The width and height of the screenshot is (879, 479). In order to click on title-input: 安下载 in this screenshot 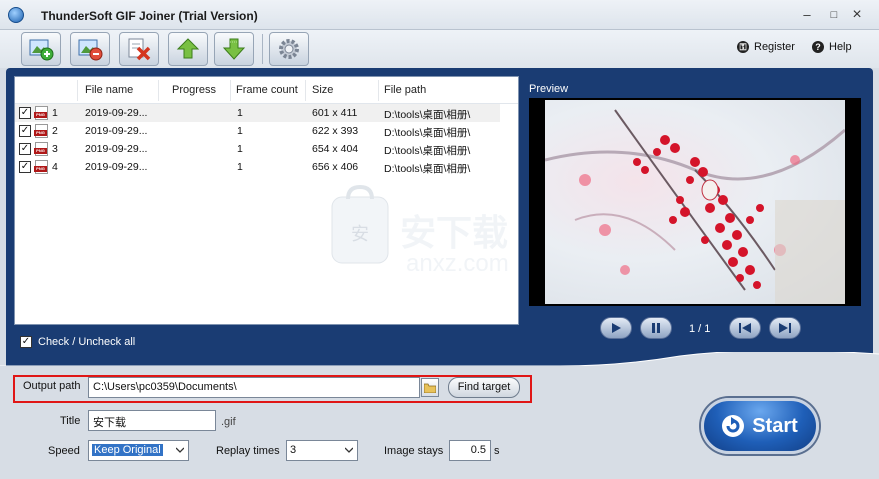, I will do `click(152, 420)`.